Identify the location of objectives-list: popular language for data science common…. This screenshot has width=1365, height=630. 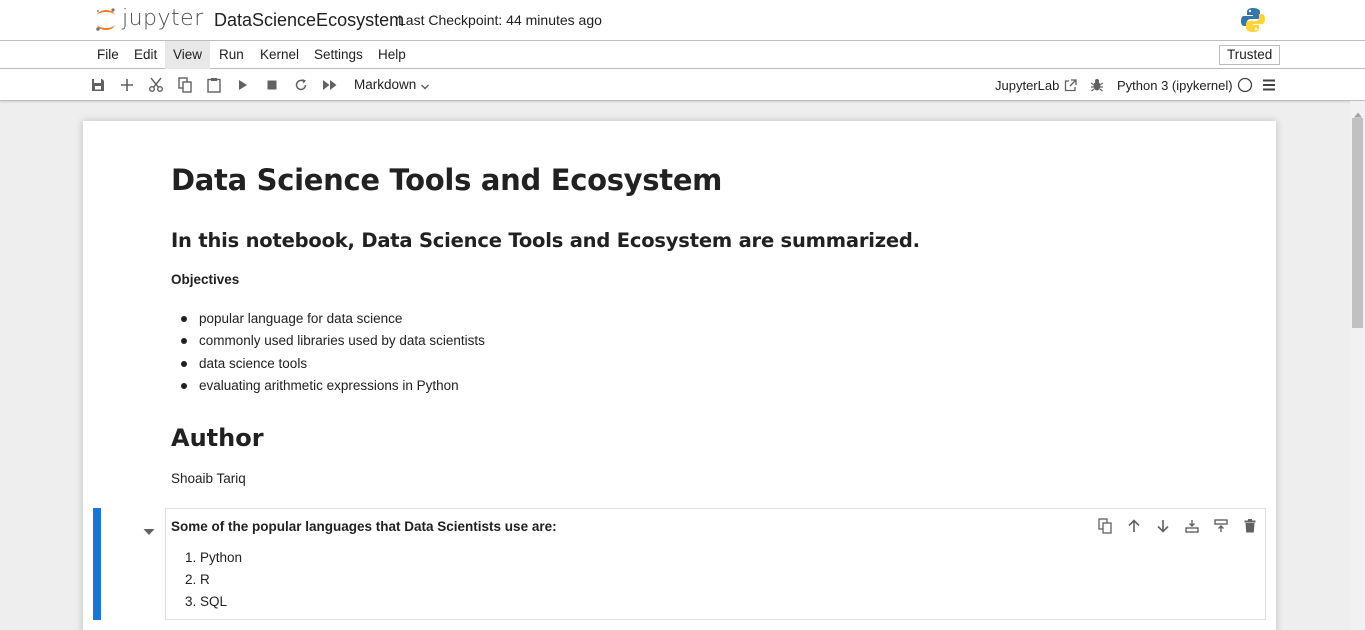
(328, 353).